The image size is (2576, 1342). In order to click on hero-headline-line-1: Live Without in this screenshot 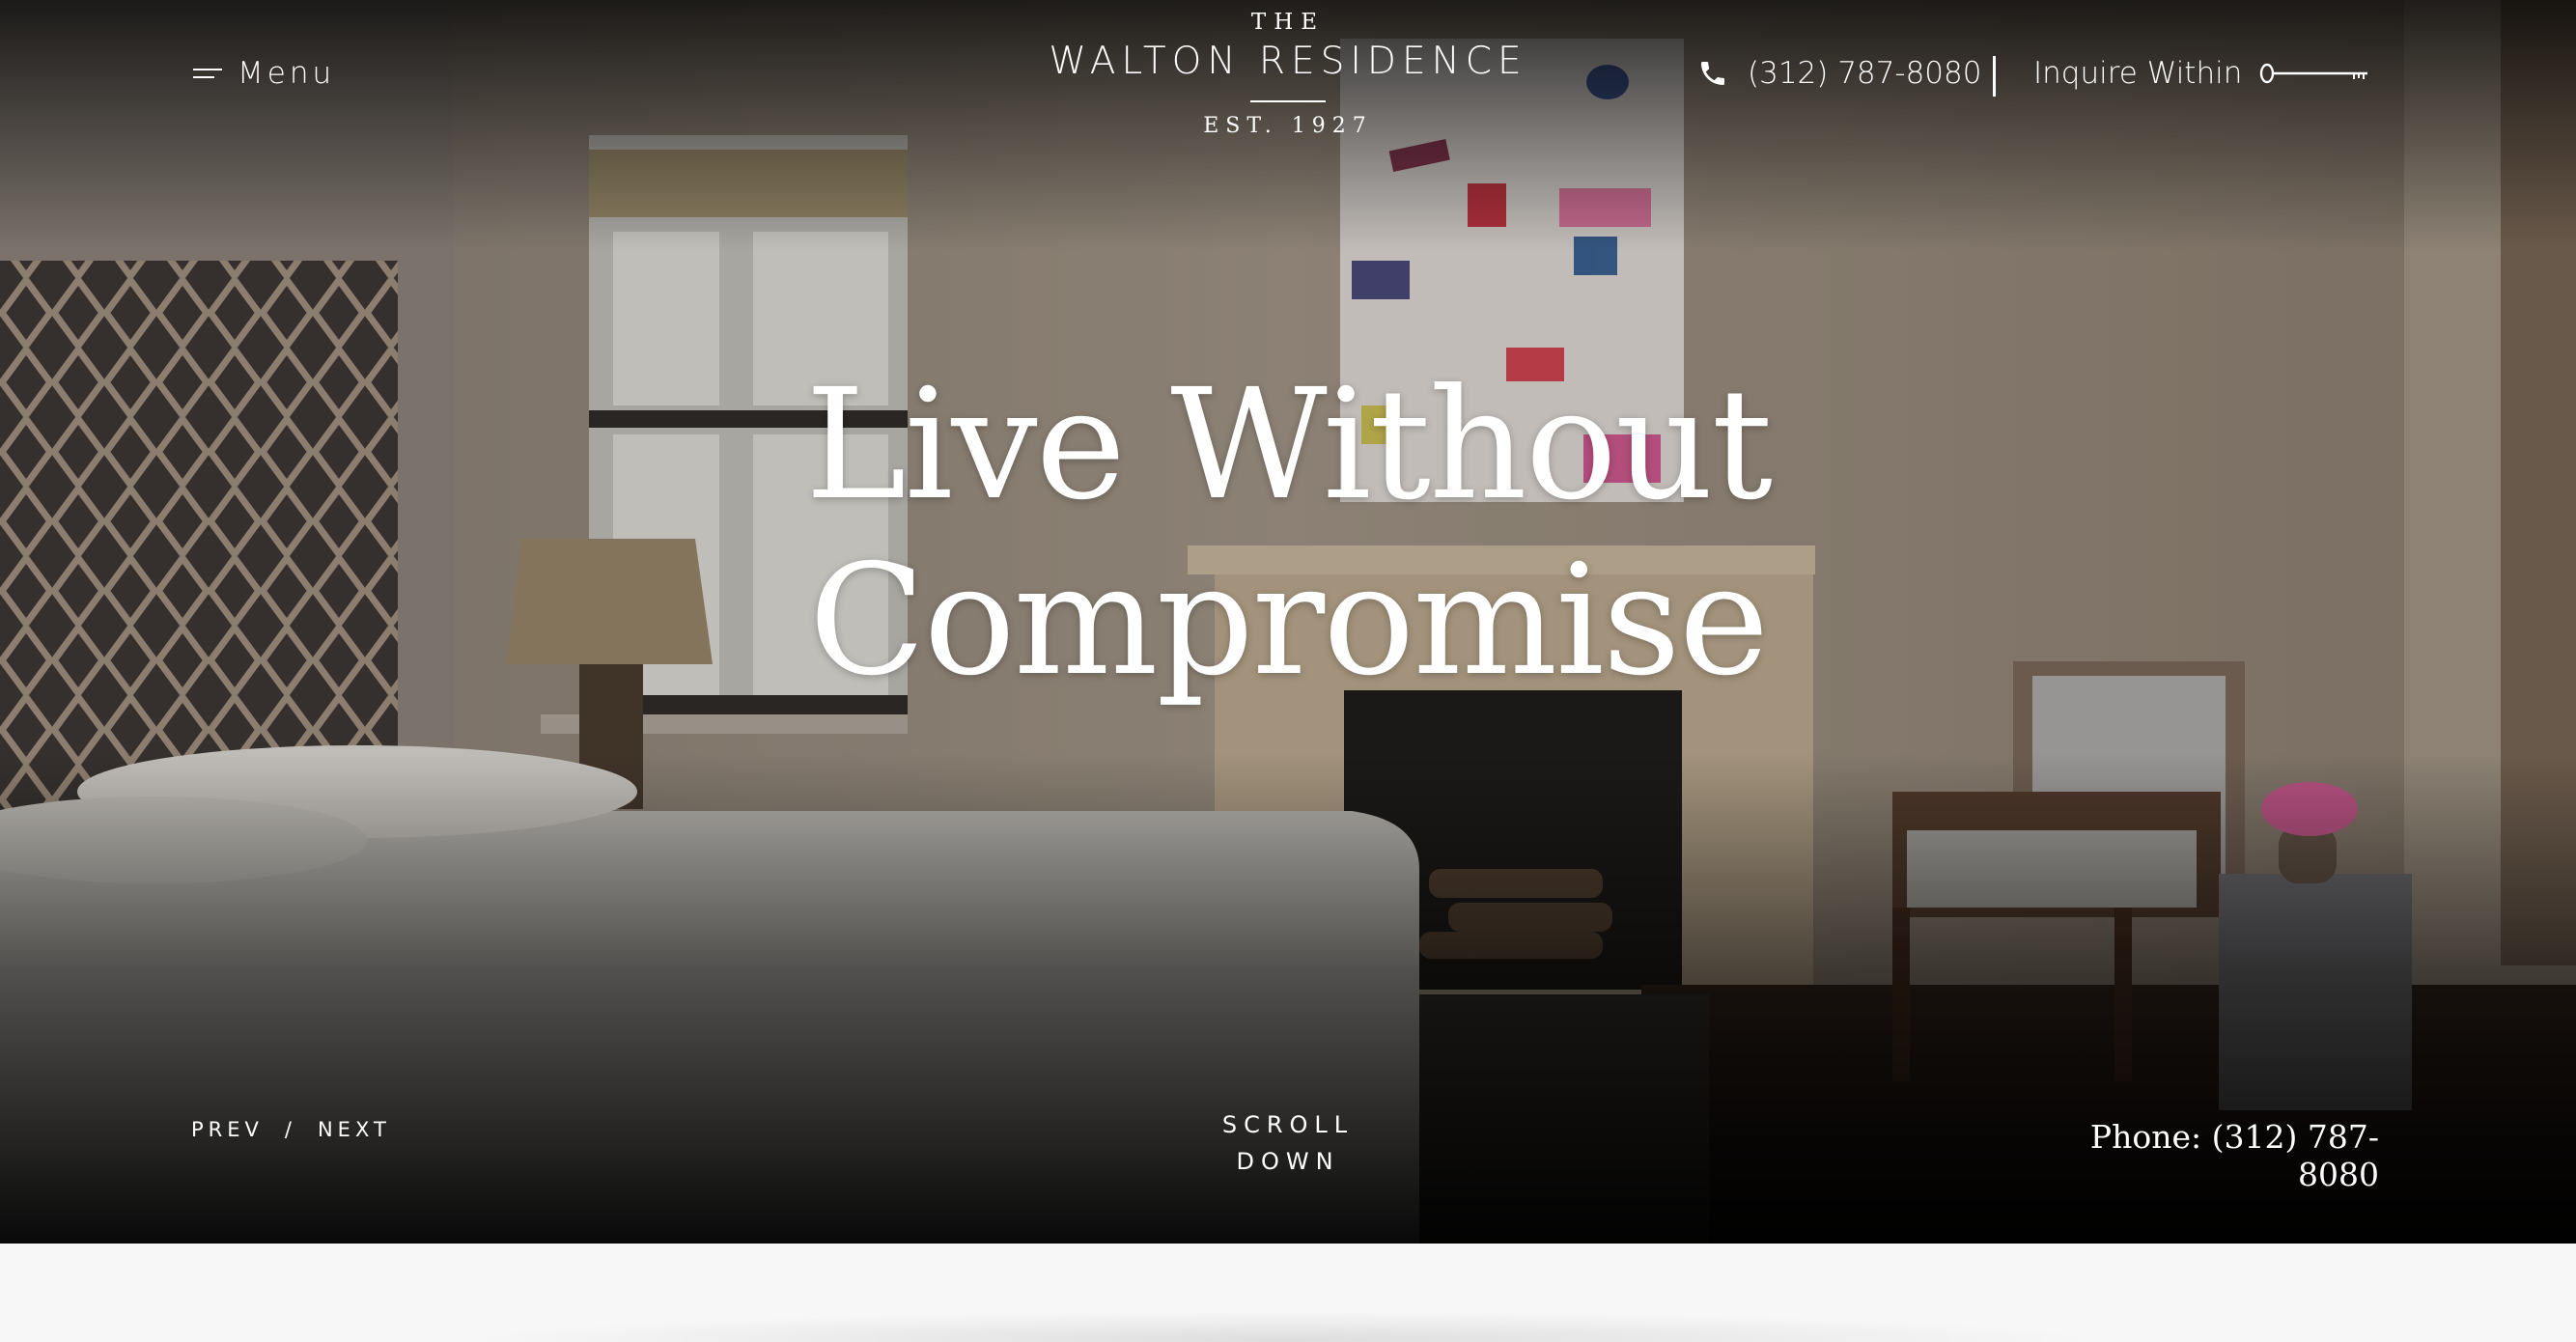, I will do `click(1289, 445)`.